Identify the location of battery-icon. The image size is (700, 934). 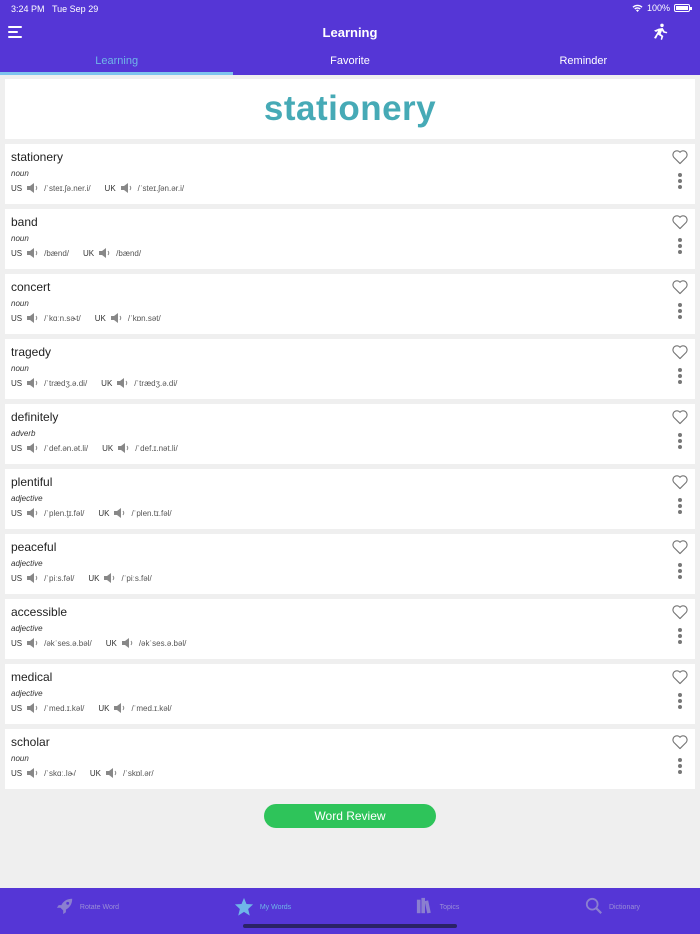
(683, 8).